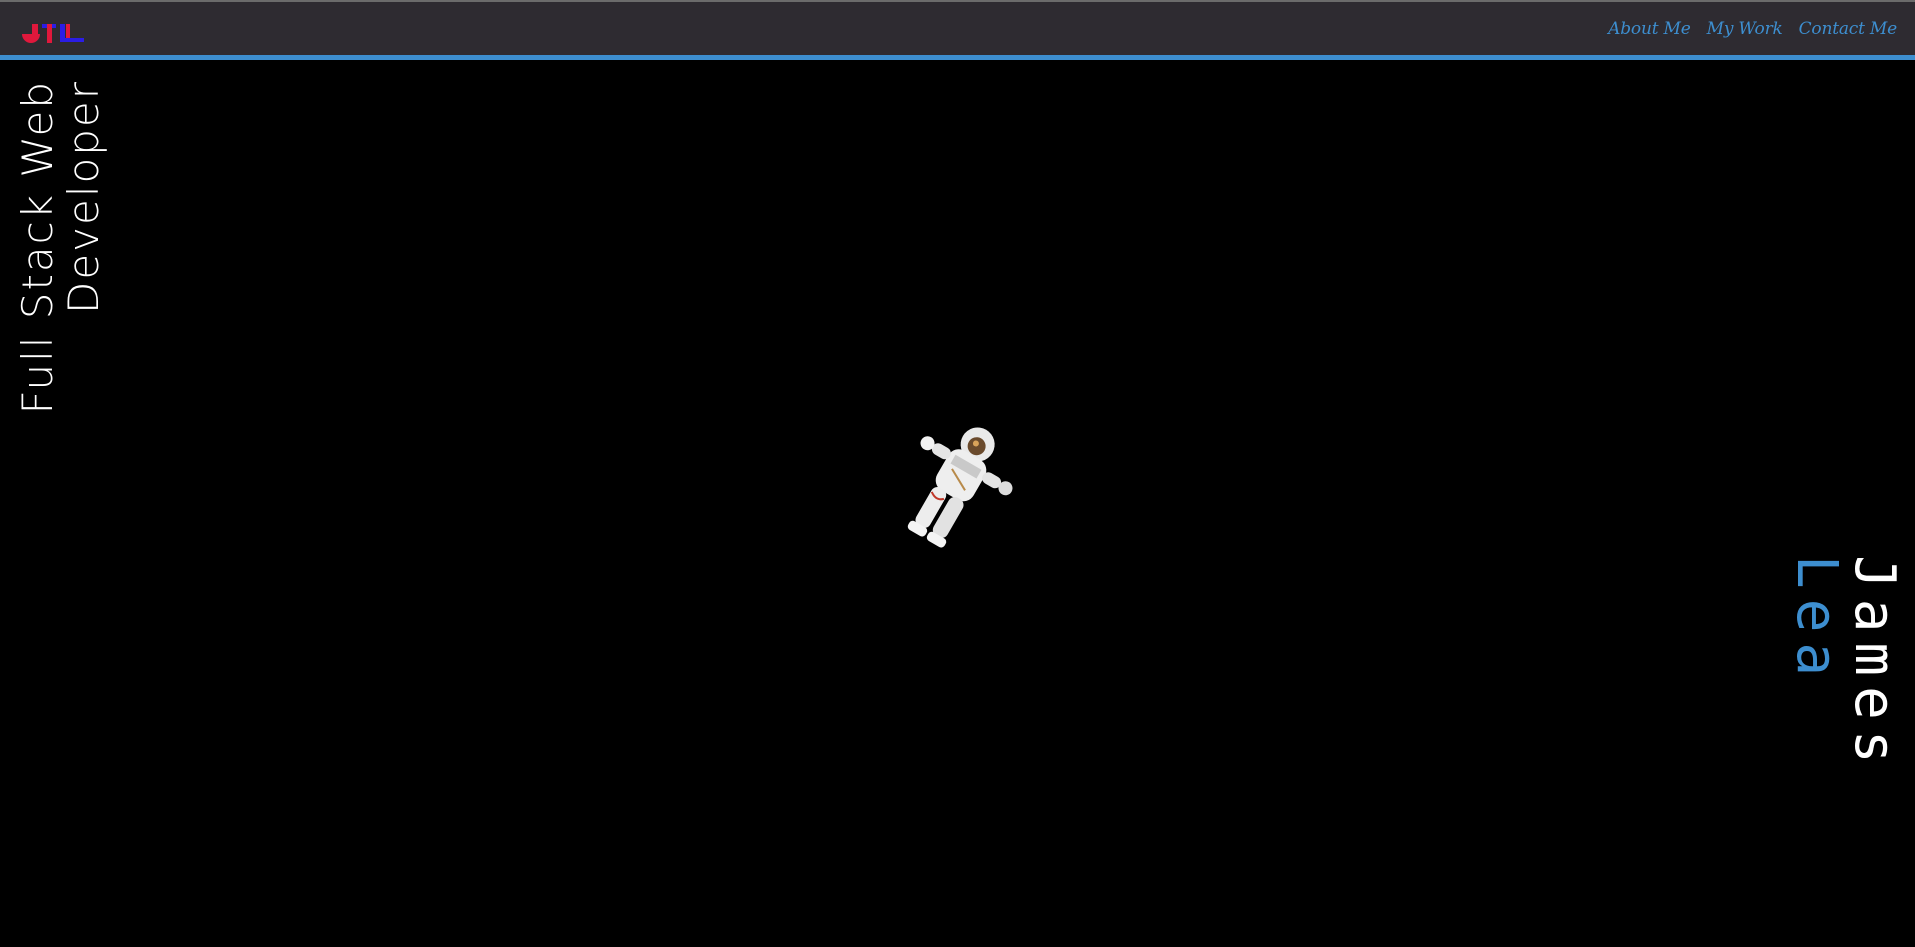  Describe the element at coordinates (1745, 29) in the screenshot. I see `nav-link-my-work: My Work` at that location.